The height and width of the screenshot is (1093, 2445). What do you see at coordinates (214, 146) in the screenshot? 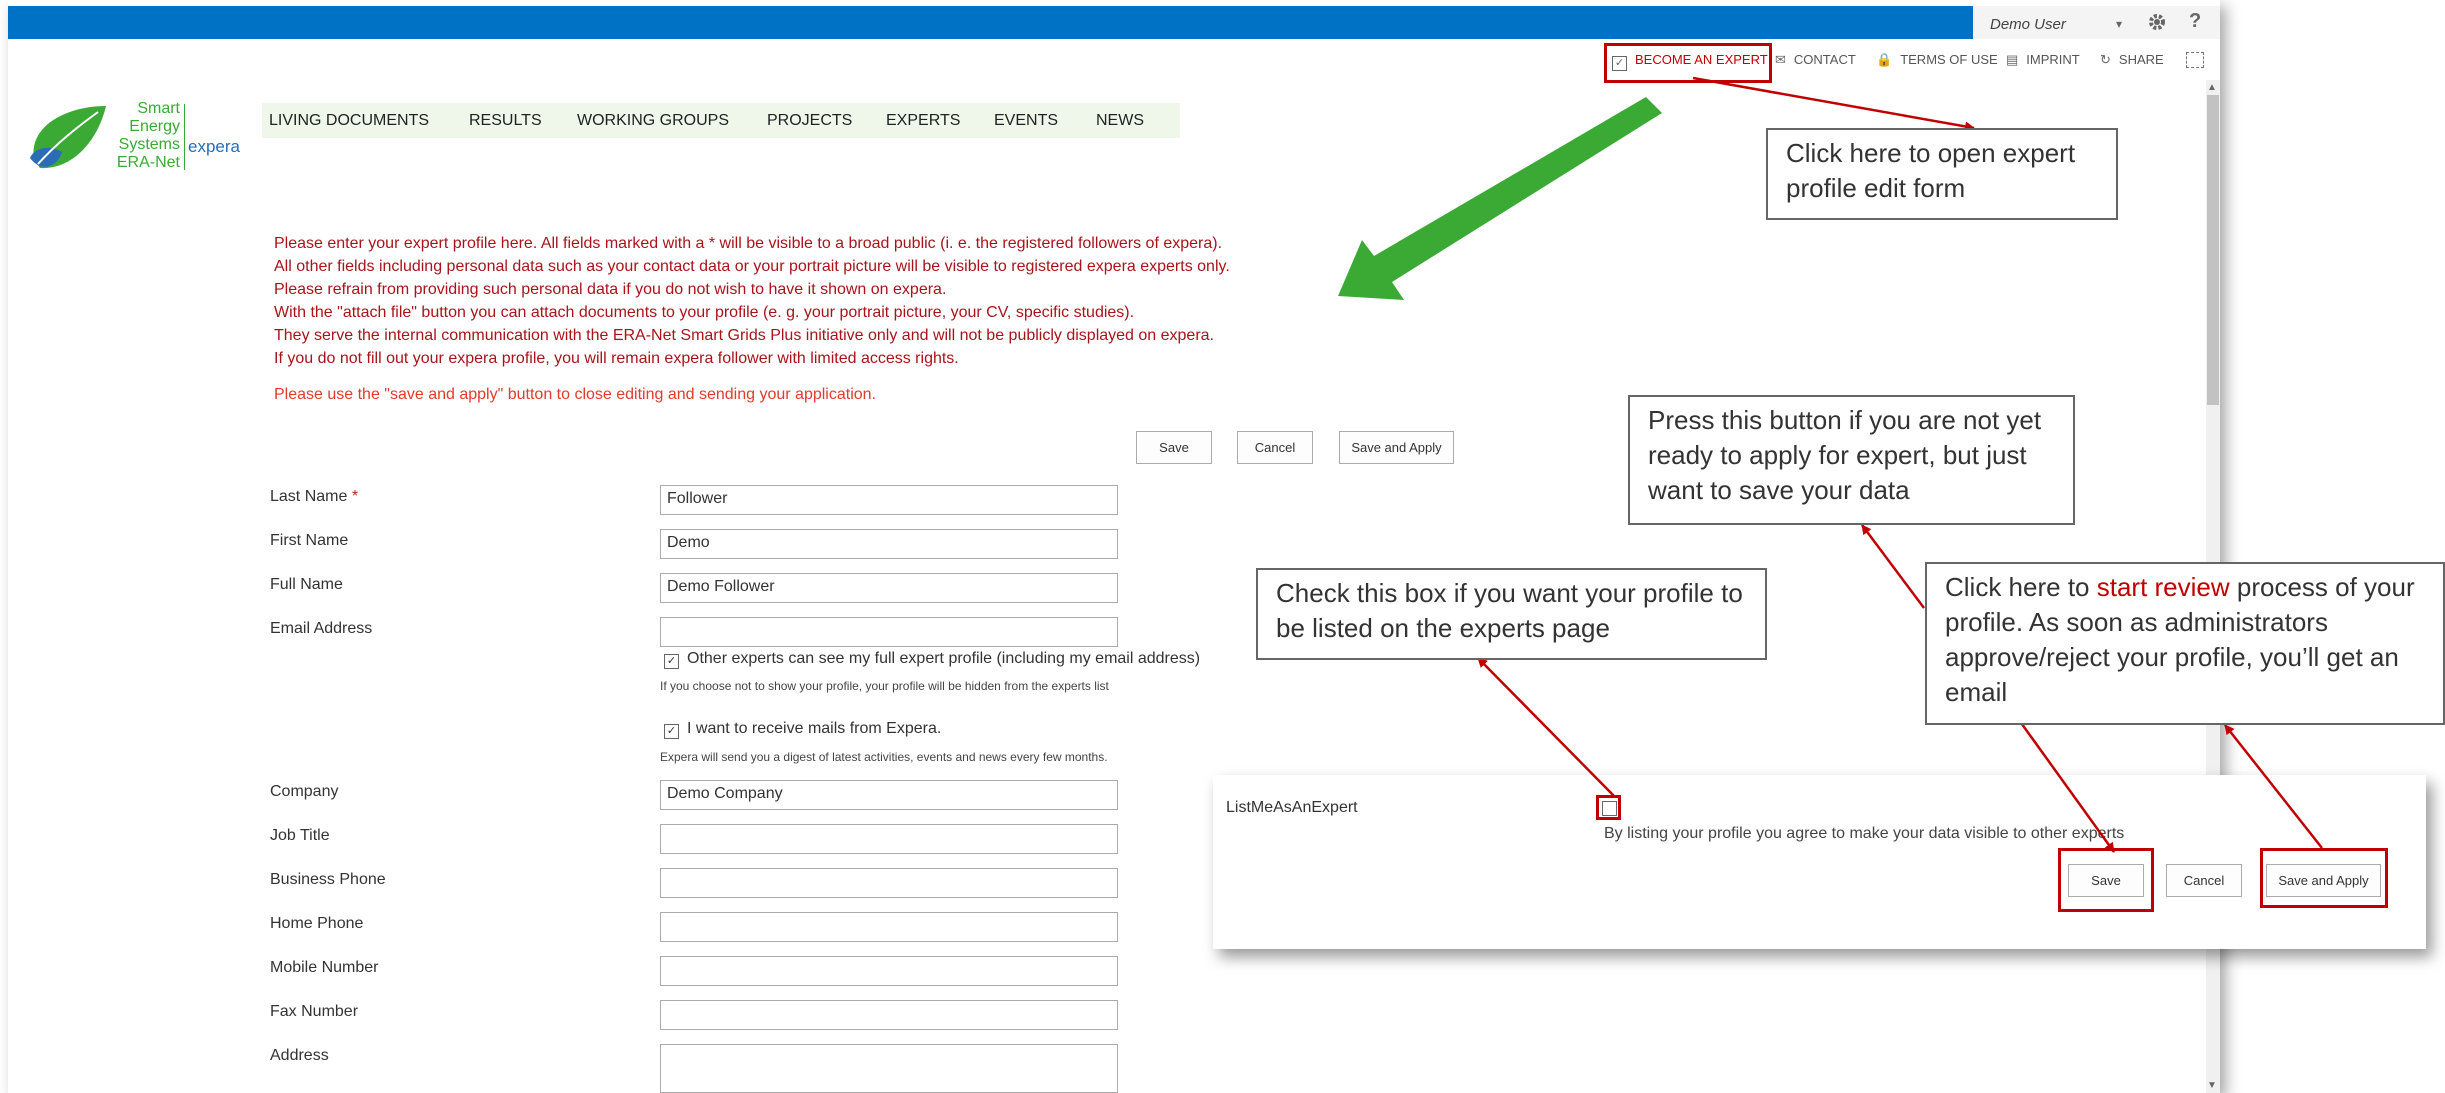
I see `logo-expera: expera` at bounding box center [214, 146].